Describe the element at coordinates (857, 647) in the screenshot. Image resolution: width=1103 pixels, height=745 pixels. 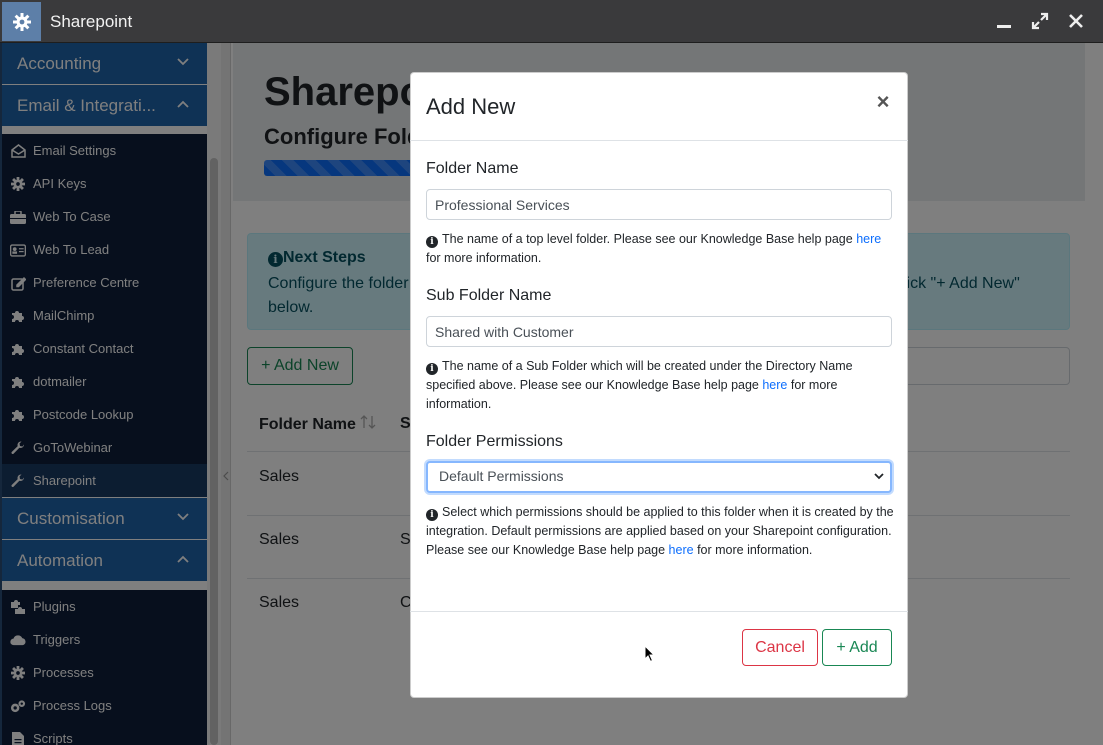
I see `add-button: + Add` at that location.